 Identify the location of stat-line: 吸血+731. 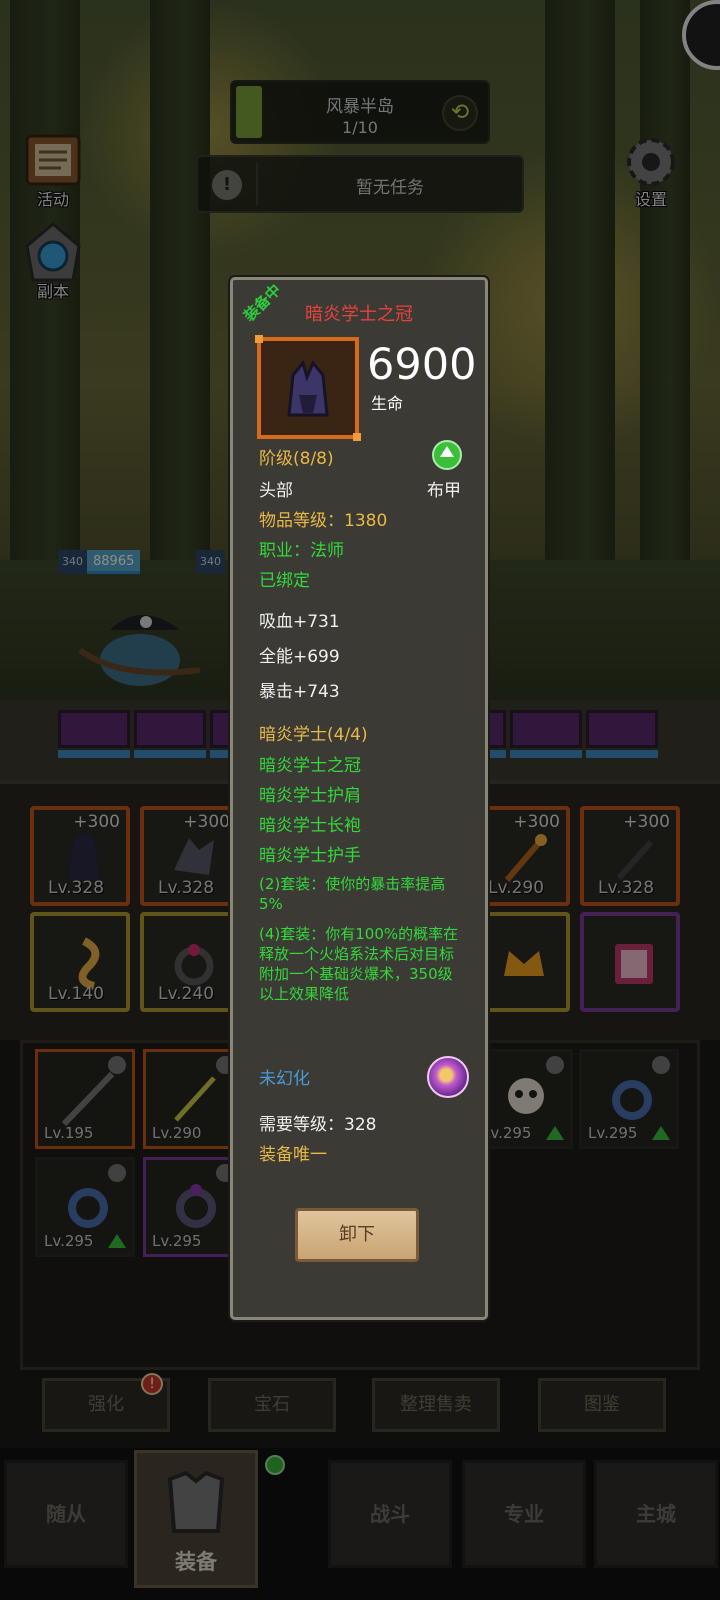
(299, 622).